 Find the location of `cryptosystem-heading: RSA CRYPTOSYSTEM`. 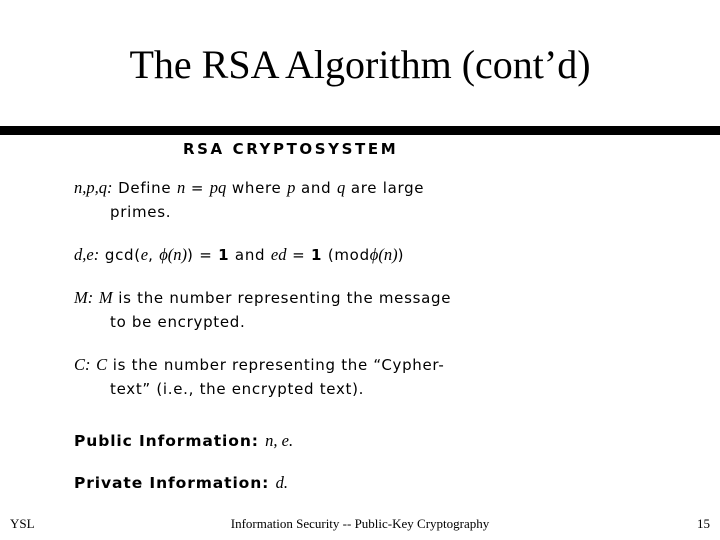

cryptosystem-heading: RSA CRYPTOSYSTEM is located at coordinates (291, 149).